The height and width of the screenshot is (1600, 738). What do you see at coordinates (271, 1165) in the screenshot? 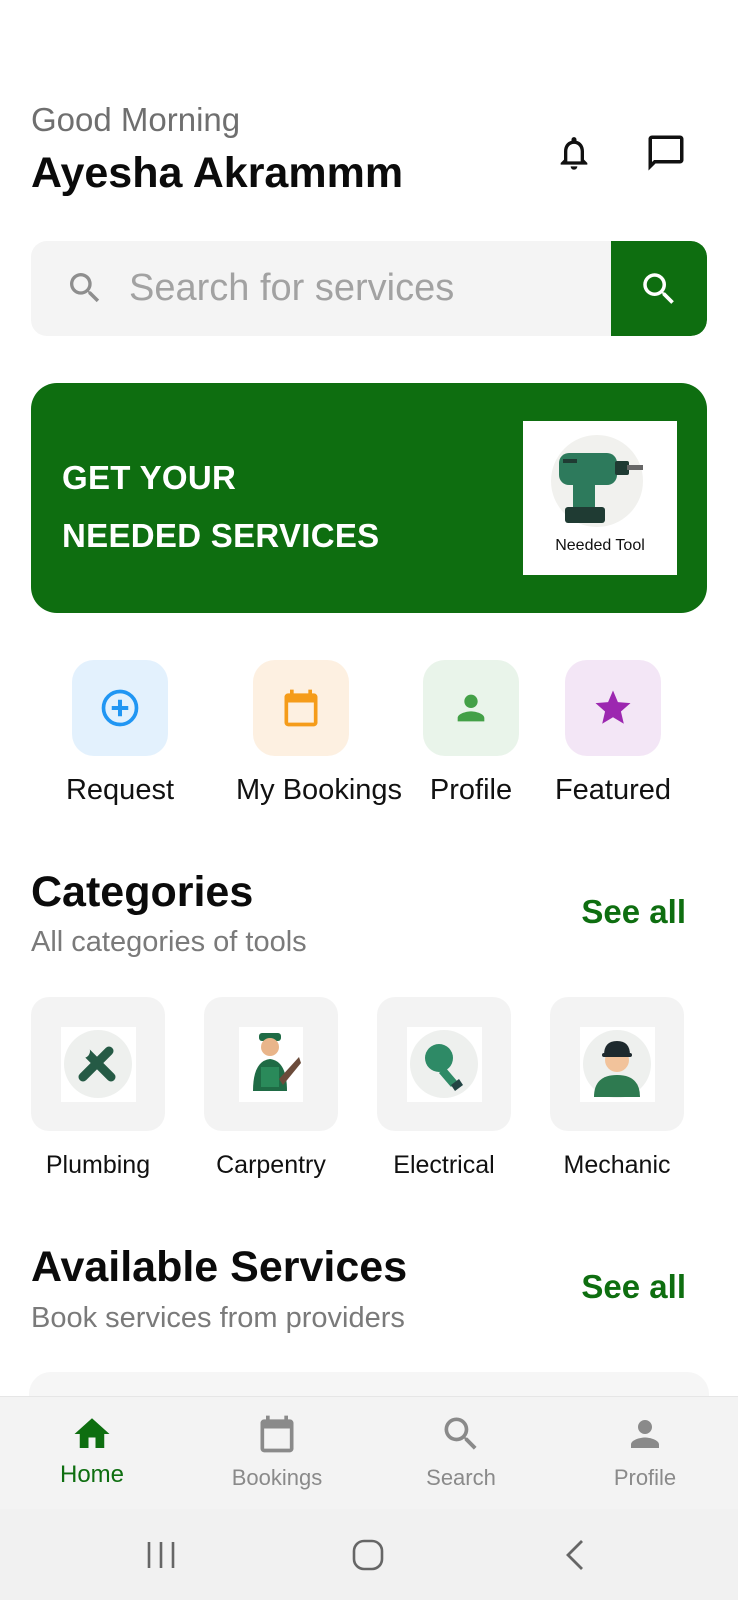
I see `category-label: Carpentry` at bounding box center [271, 1165].